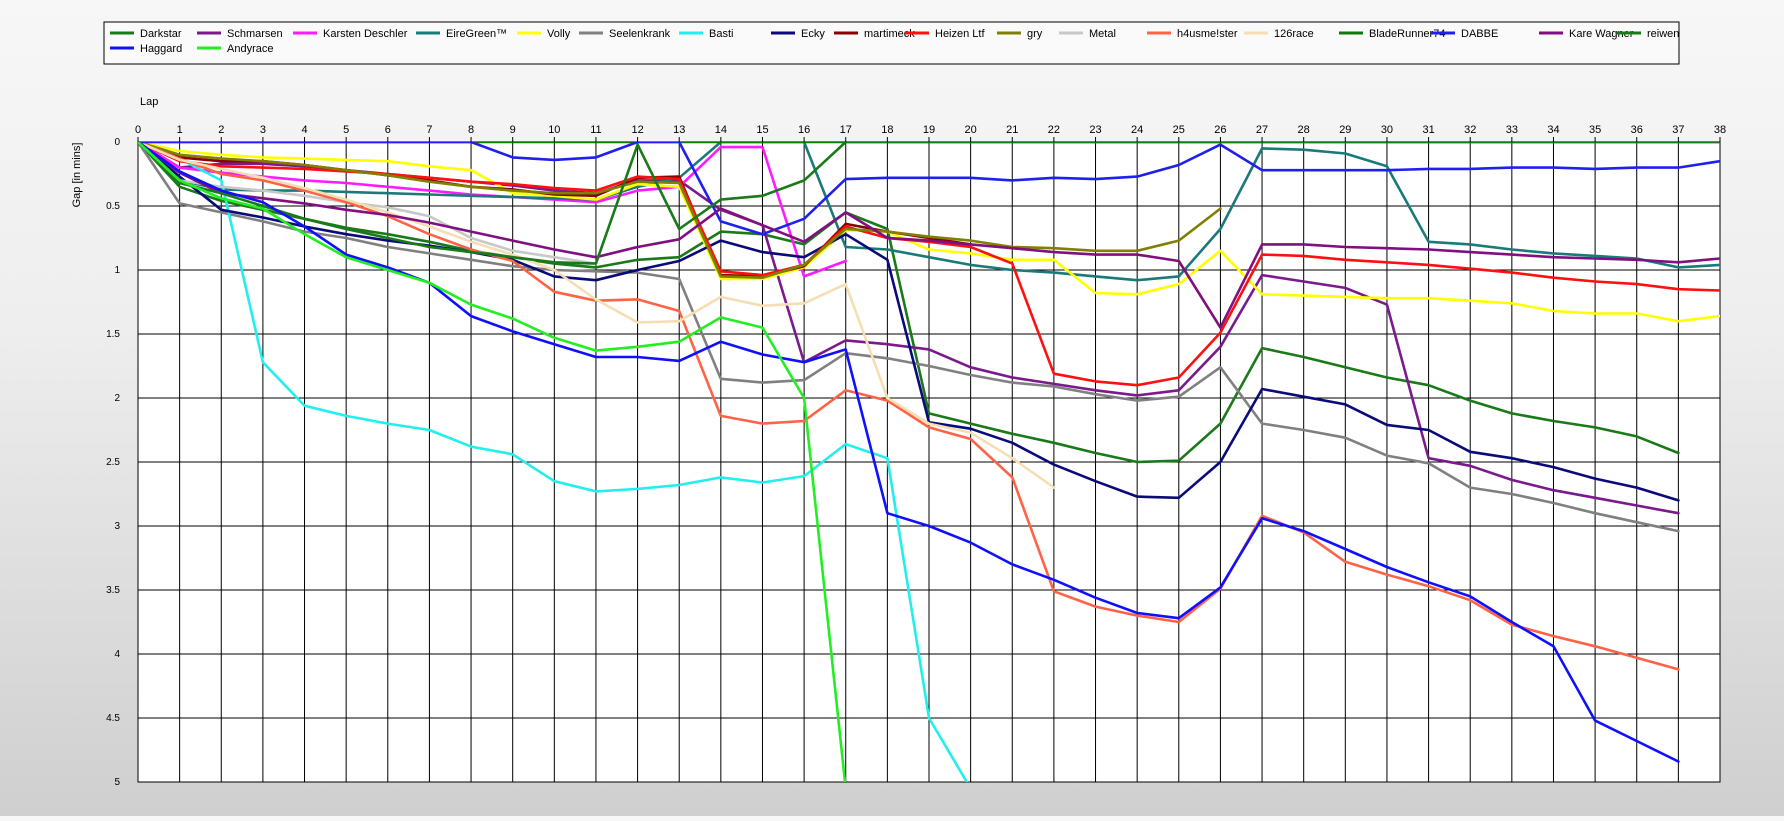 This screenshot has height=821, width=1784. Describe the element at coordinates (1179, 130) in the screenshot. I see `x-tick-label: 25` at that location.